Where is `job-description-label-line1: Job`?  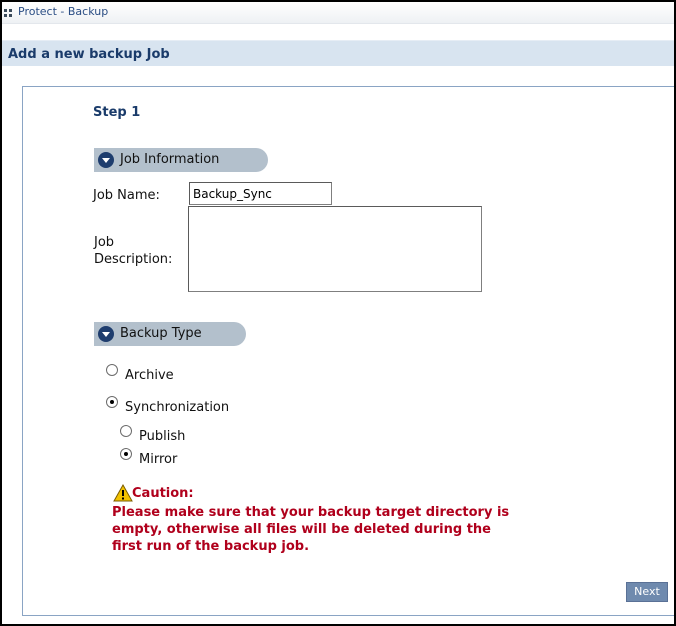
job-description-label-line1: Job is located at coordinates (104, 242).